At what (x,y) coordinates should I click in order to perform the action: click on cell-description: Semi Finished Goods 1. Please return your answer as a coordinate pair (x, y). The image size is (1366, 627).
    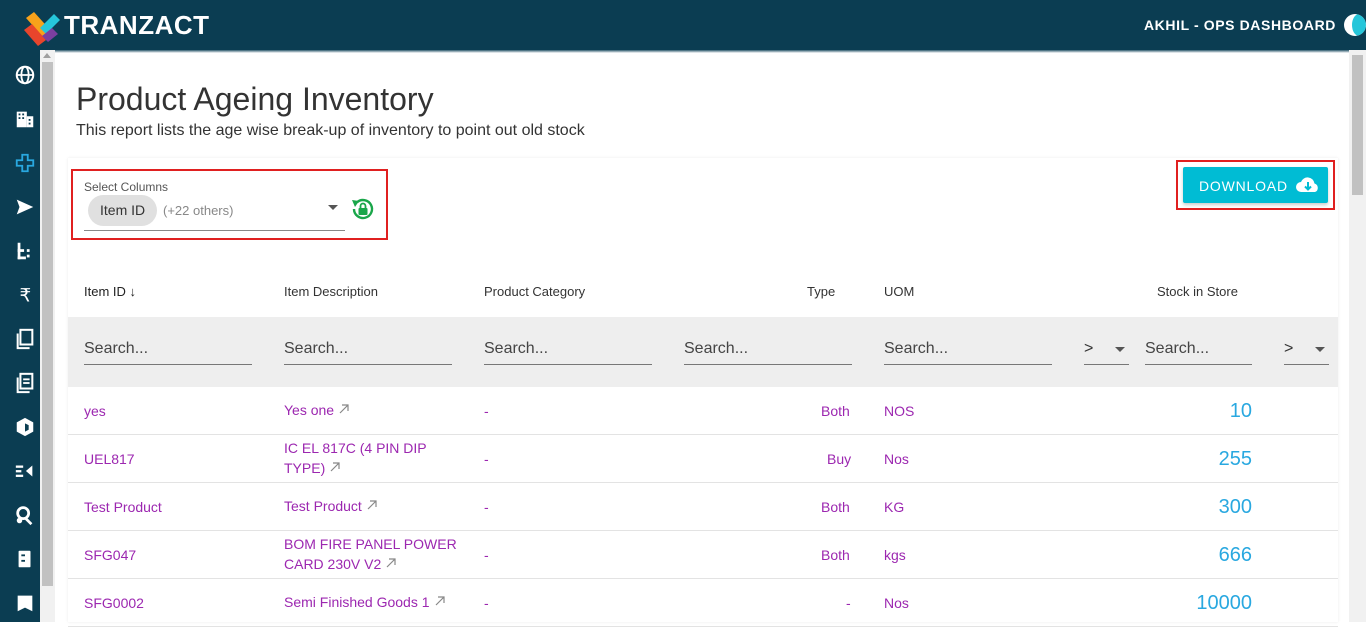
    Looking at the image, I should click on (384, 602).